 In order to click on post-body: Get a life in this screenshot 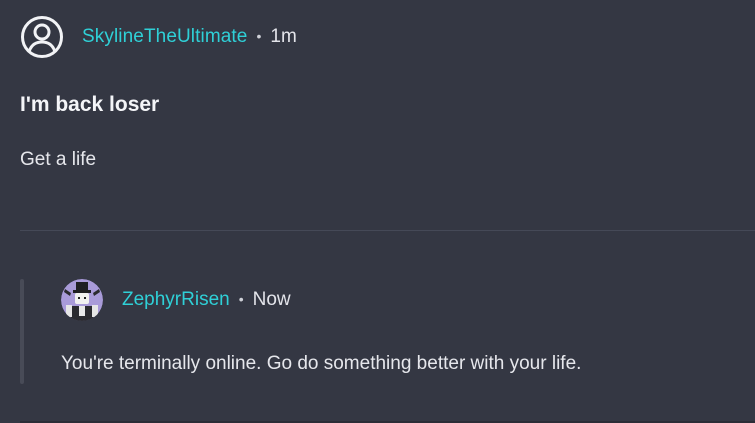, I will do `click(58, 159)`.